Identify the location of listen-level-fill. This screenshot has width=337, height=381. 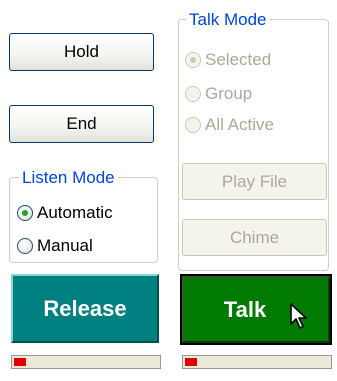
(20, 362).